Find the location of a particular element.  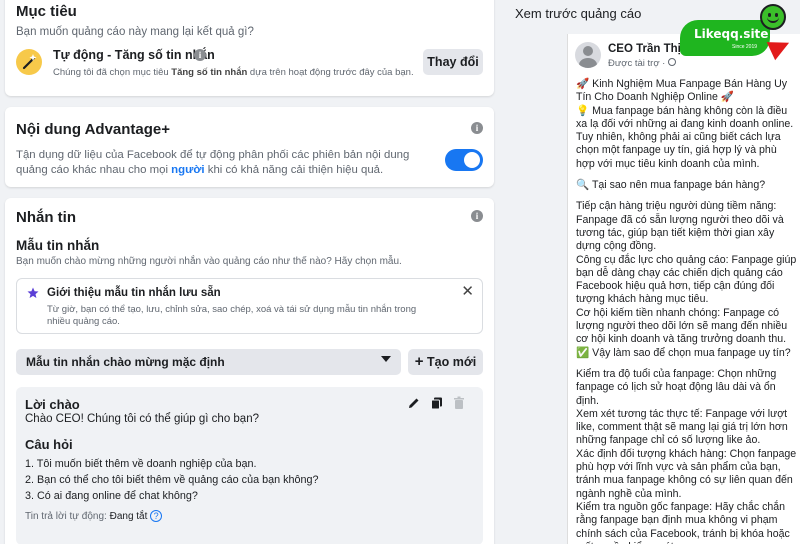

messaging-title: Nhắn tin is located at coordinates (46, 217).